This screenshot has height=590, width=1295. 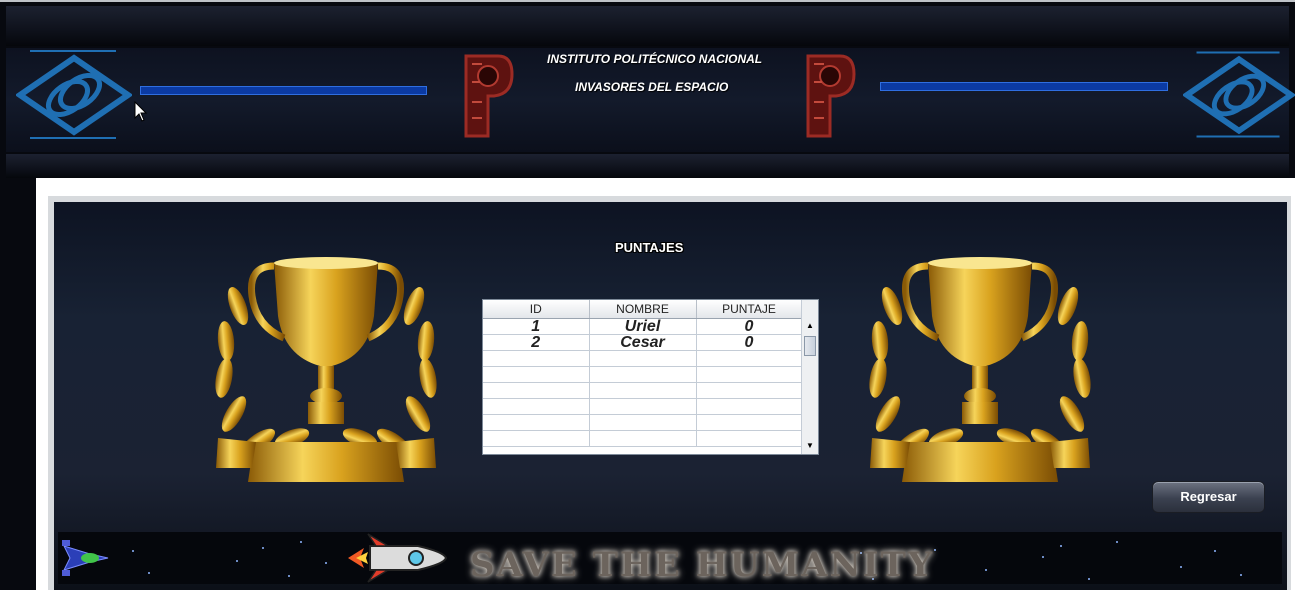 What do you see at coordinates (647, 26) in the screenshot?
I see `header-band-top` at bounding box center [647, 26].